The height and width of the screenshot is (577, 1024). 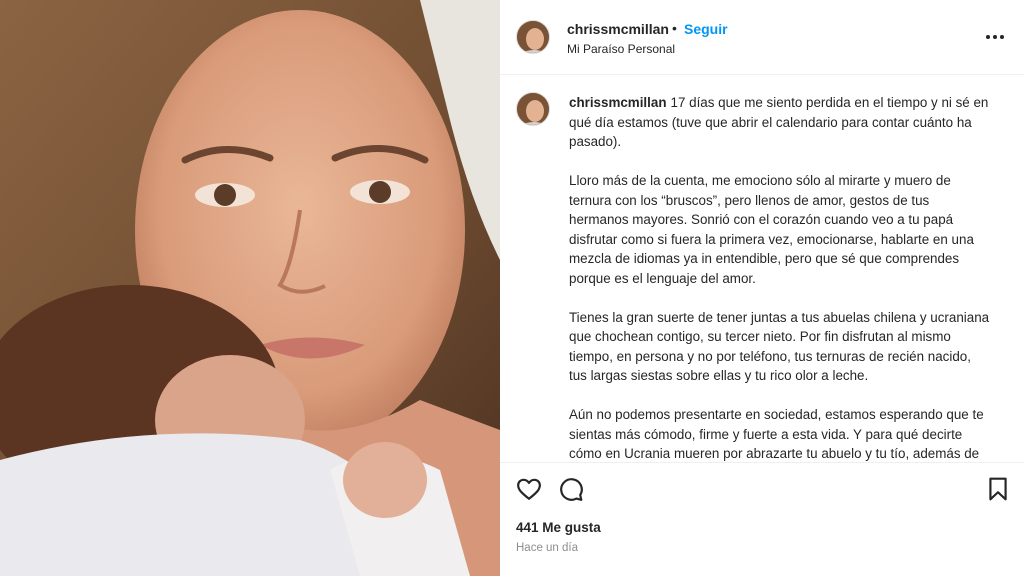 I want to click on bookmark-icon, so click(x=998, y=489).